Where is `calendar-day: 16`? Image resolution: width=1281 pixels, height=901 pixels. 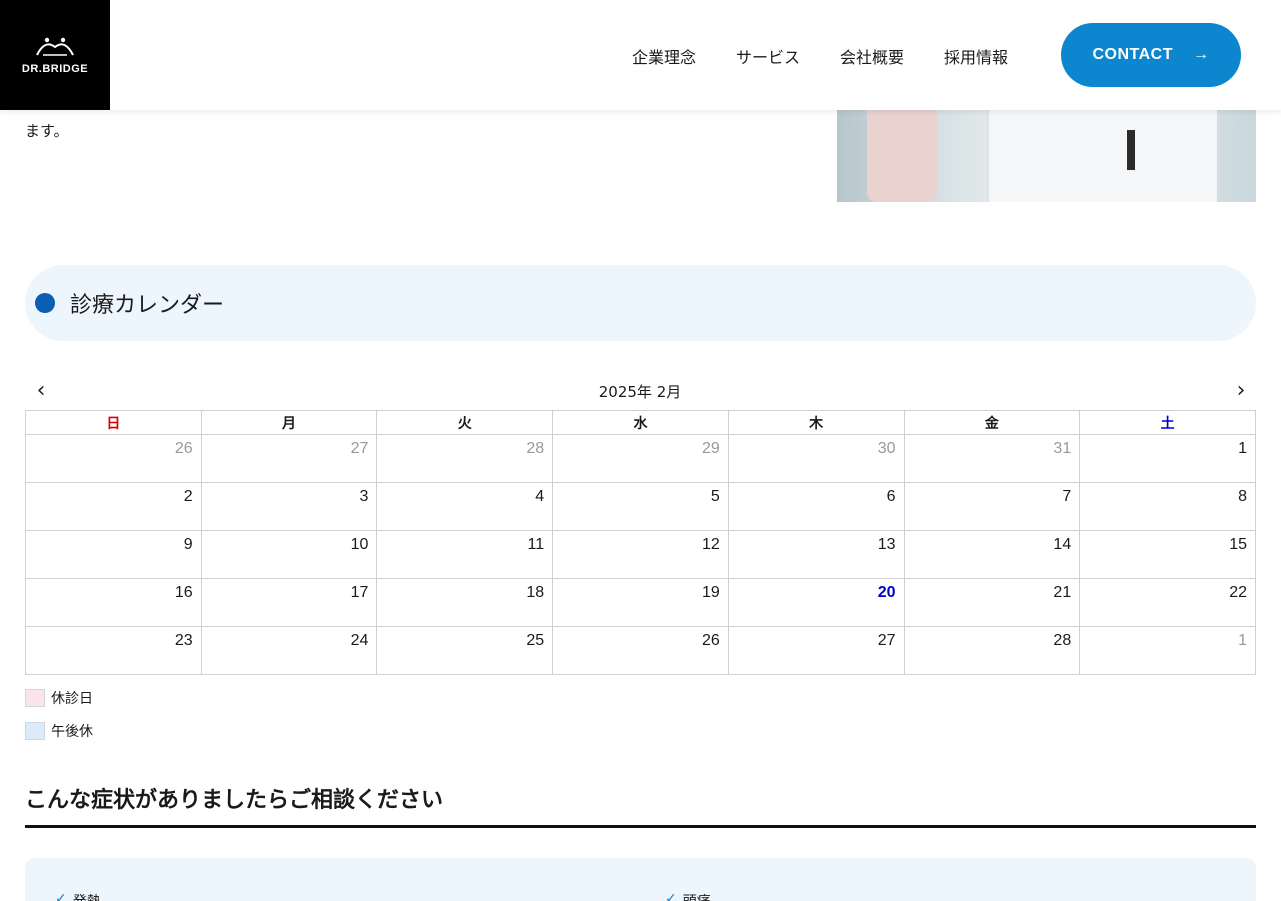 calendar-day: 16 is located at coordinates (113, 602).